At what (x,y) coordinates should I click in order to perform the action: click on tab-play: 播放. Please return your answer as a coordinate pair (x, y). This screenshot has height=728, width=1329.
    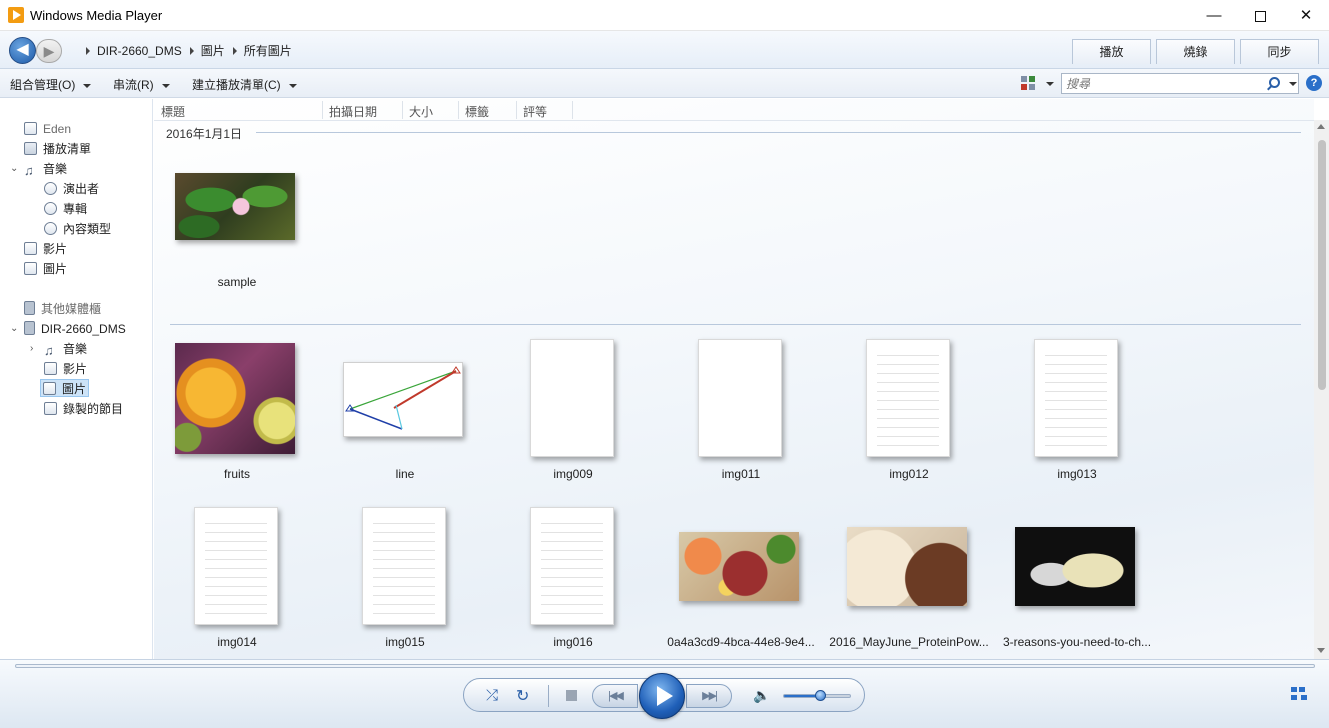
    Looking at the image, I should click on (1111, 51).